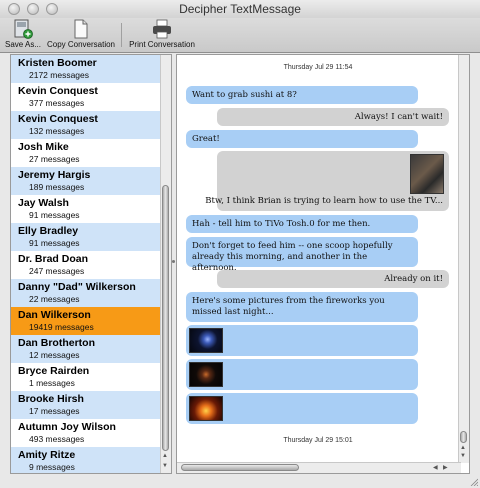 Image resolution: width=480 pixels, height=488 pixels. I want to click on contact-row: Brooke Hirsh 17 messages, so click(86, 405).